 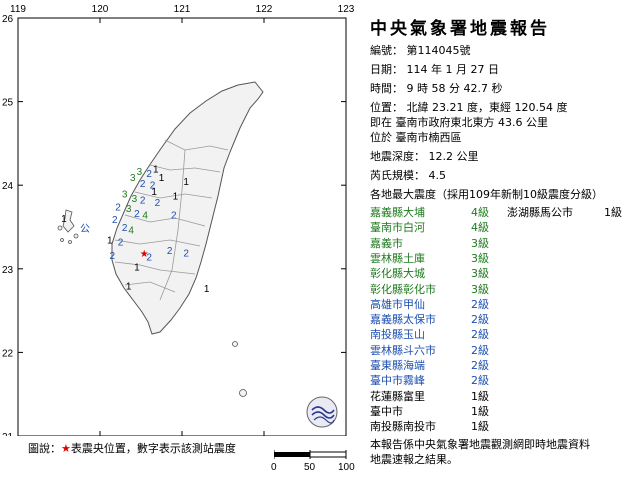 I want to click on station-name: 彰化縣大城, so click(x=397, y=274).